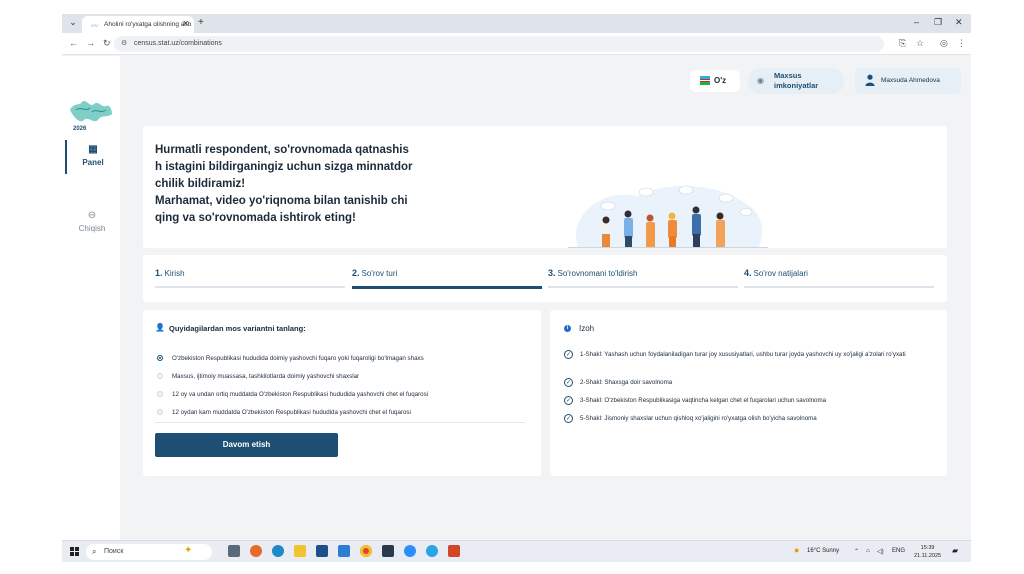  Describe the element at coordinates (278, 551) in the screenshot. I see `edge-icon` at that location.